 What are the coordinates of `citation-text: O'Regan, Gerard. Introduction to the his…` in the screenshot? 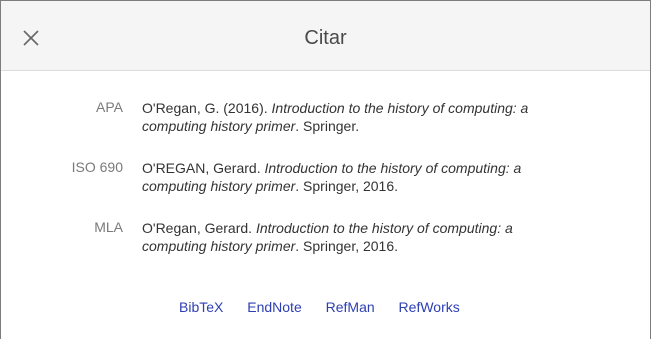 It's located at (377, 237).